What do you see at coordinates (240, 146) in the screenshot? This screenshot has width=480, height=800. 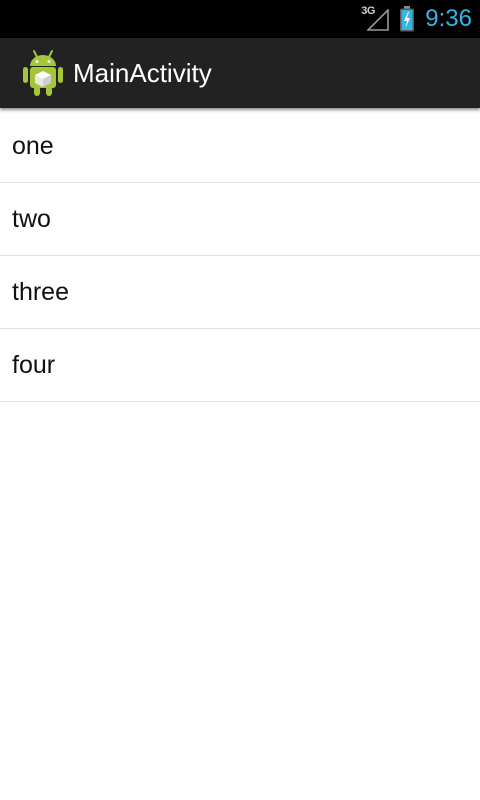 I see `list-item-one: one` at bounding box center [240, 146].